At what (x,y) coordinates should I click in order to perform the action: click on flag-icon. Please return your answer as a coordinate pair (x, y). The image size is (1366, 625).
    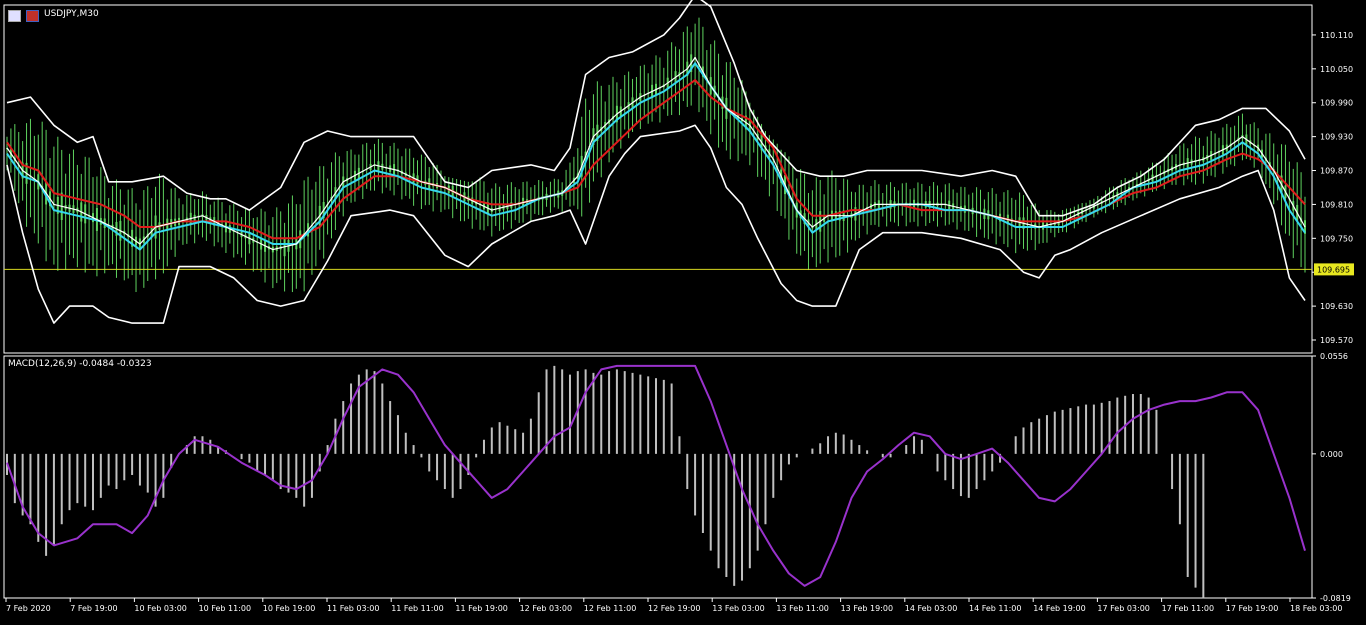
    Looking at the image, I should click on (32, 16).